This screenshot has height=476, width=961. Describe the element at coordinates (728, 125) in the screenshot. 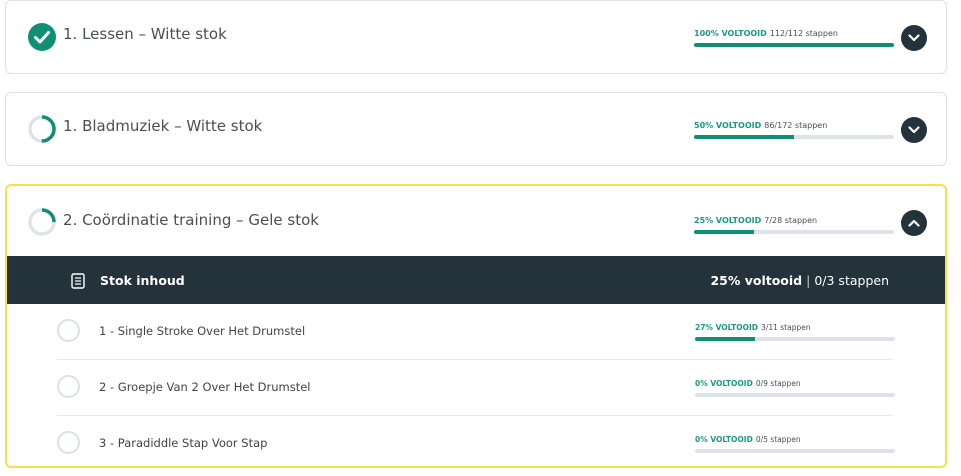

I see `progress-percent: 50% VOLTOOID` at that location.